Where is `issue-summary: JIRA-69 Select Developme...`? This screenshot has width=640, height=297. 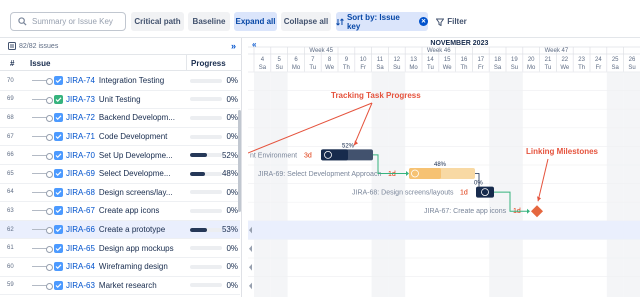 issue-summary: JIRA-69 Select Developme... is located at coordinates (124, 173).